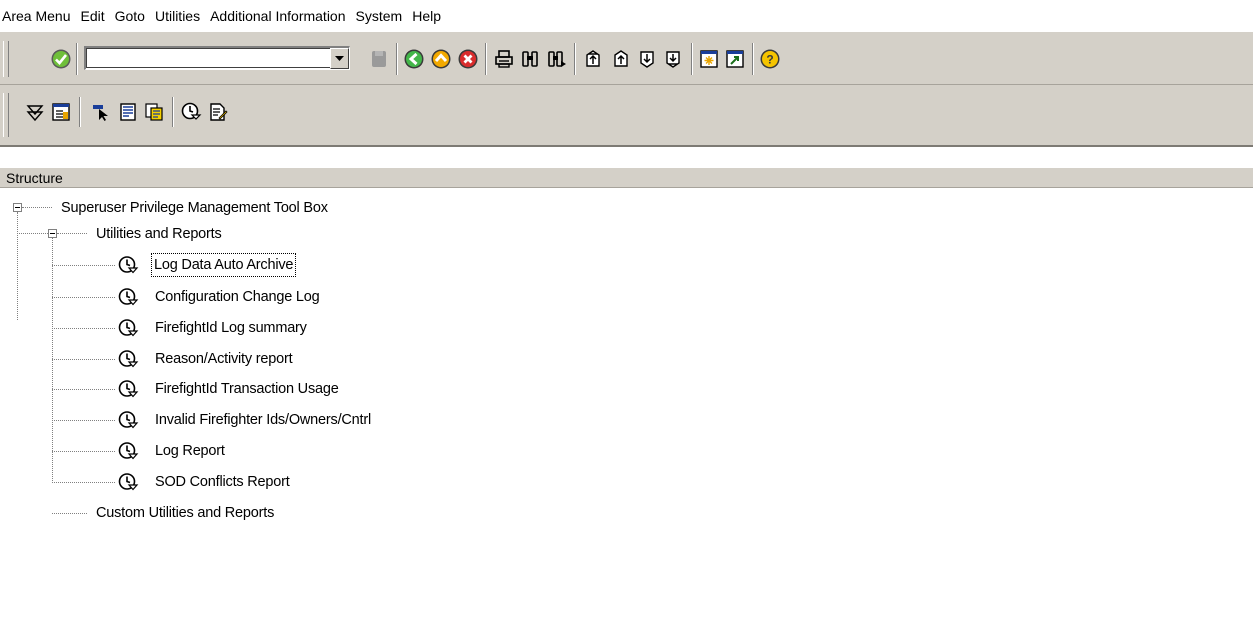  Describe the element at coordinates (263, 420) in the screenshot. I see `tree-item-invalid-firefighter-ids: Invalid Firefighter Ids/Owners/Cntrl` at that location.